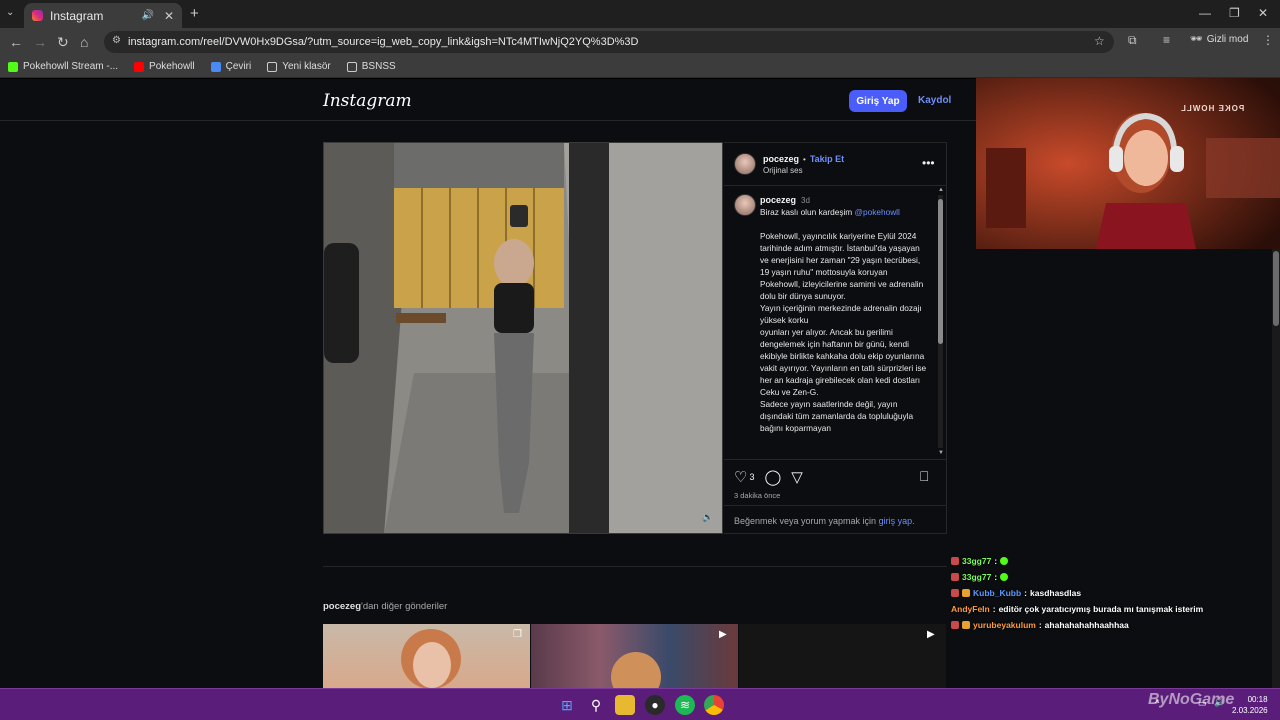  I want to click on new-tab-icon: +, so click(194, 13).